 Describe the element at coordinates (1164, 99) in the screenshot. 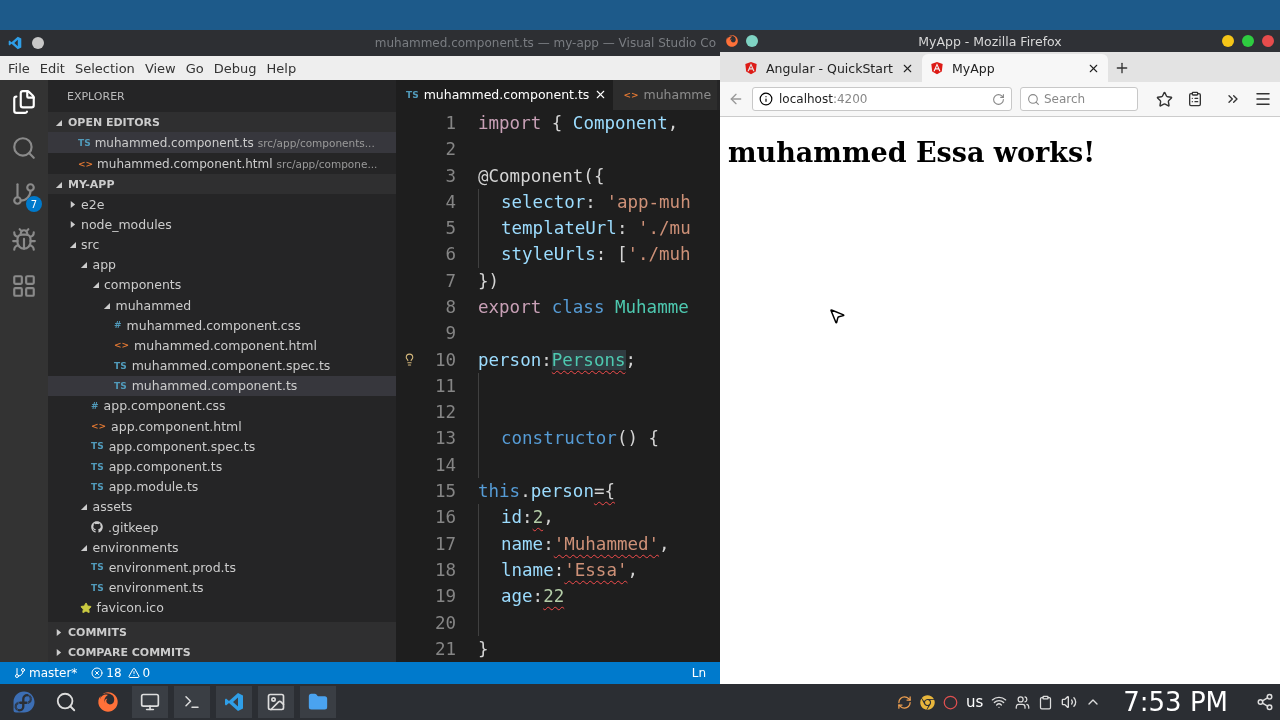

I see `bookmark-icon` at that location.